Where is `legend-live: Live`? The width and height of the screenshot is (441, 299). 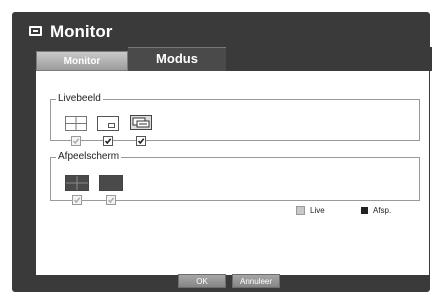
legend-live: Live is located at coordinates (310, 212).